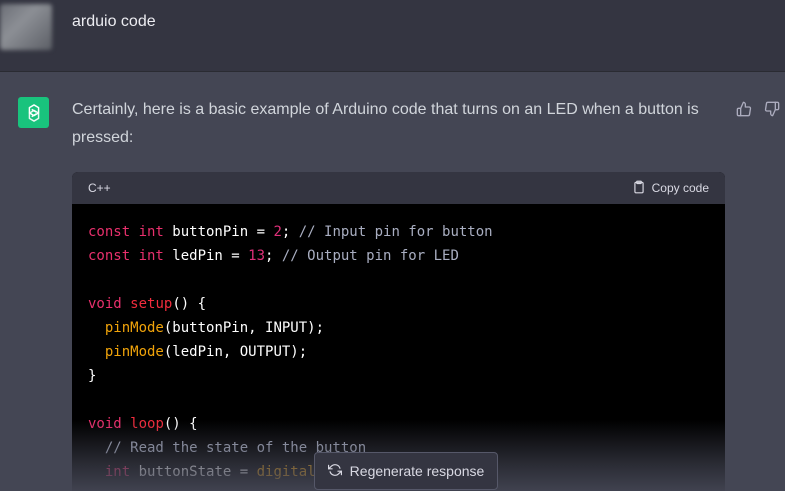 This screenshot has width=785, height=491. What do you see at coordinates (235, 352) in the screenshot?
I see `code-token: (ledPin, OUTPUT);` at bounding box center [235, 352].